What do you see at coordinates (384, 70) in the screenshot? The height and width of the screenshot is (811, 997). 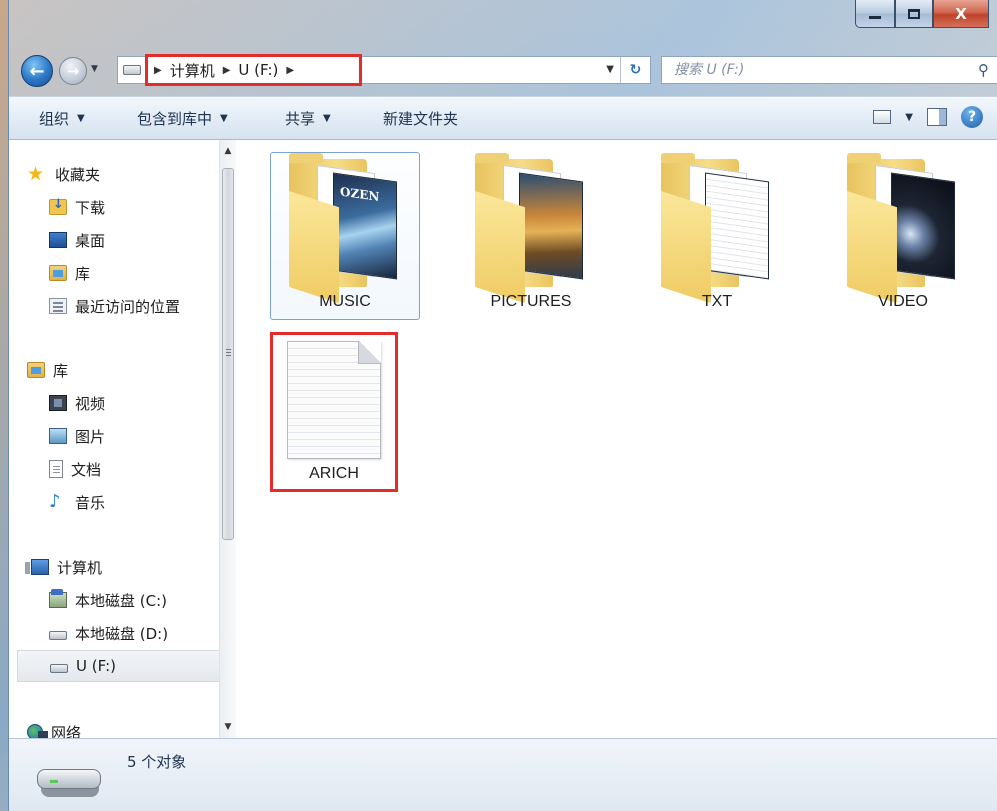 I see `address-bar: ▶ 计算机 ▶ U (F:) ▶ ▼ ↻` at bounding box center [384, 70].